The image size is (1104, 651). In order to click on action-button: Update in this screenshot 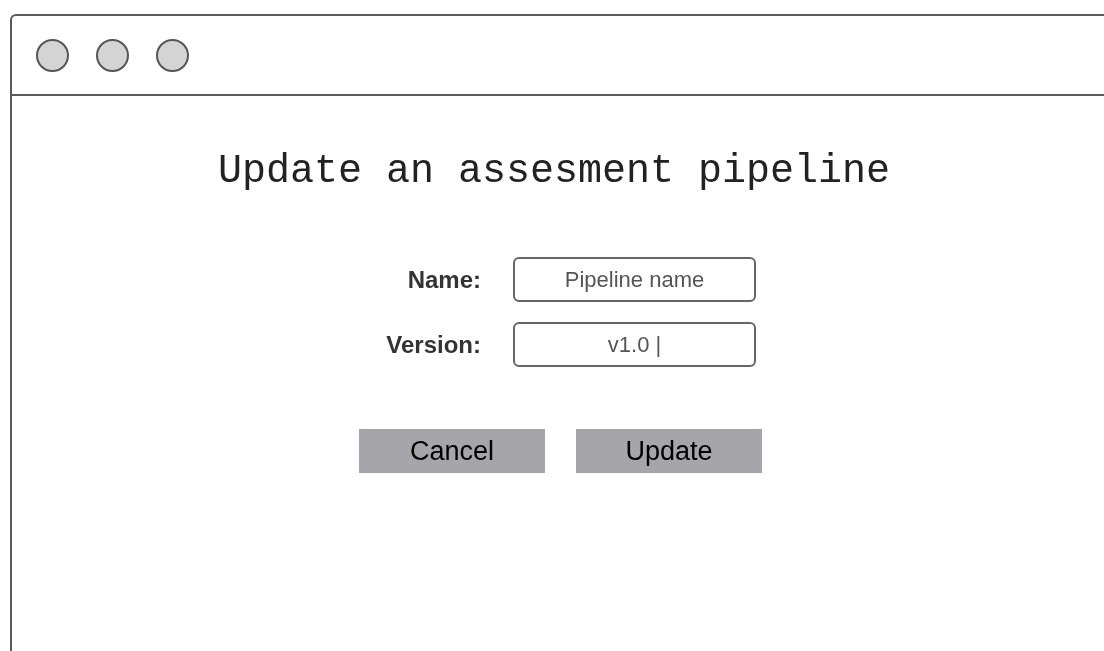, I will do `click(669, 451)`.